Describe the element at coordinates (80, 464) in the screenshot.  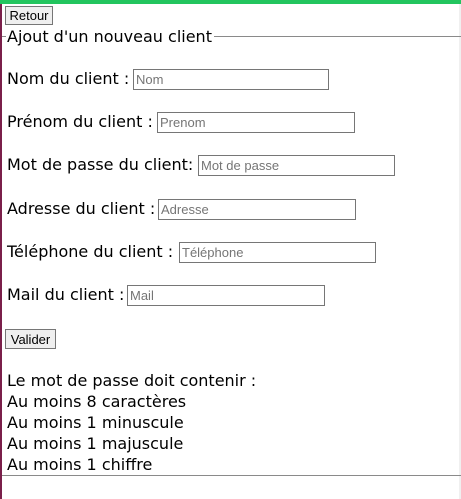
I see `password-rule-item: Au moins 1 chiffre` at that location.